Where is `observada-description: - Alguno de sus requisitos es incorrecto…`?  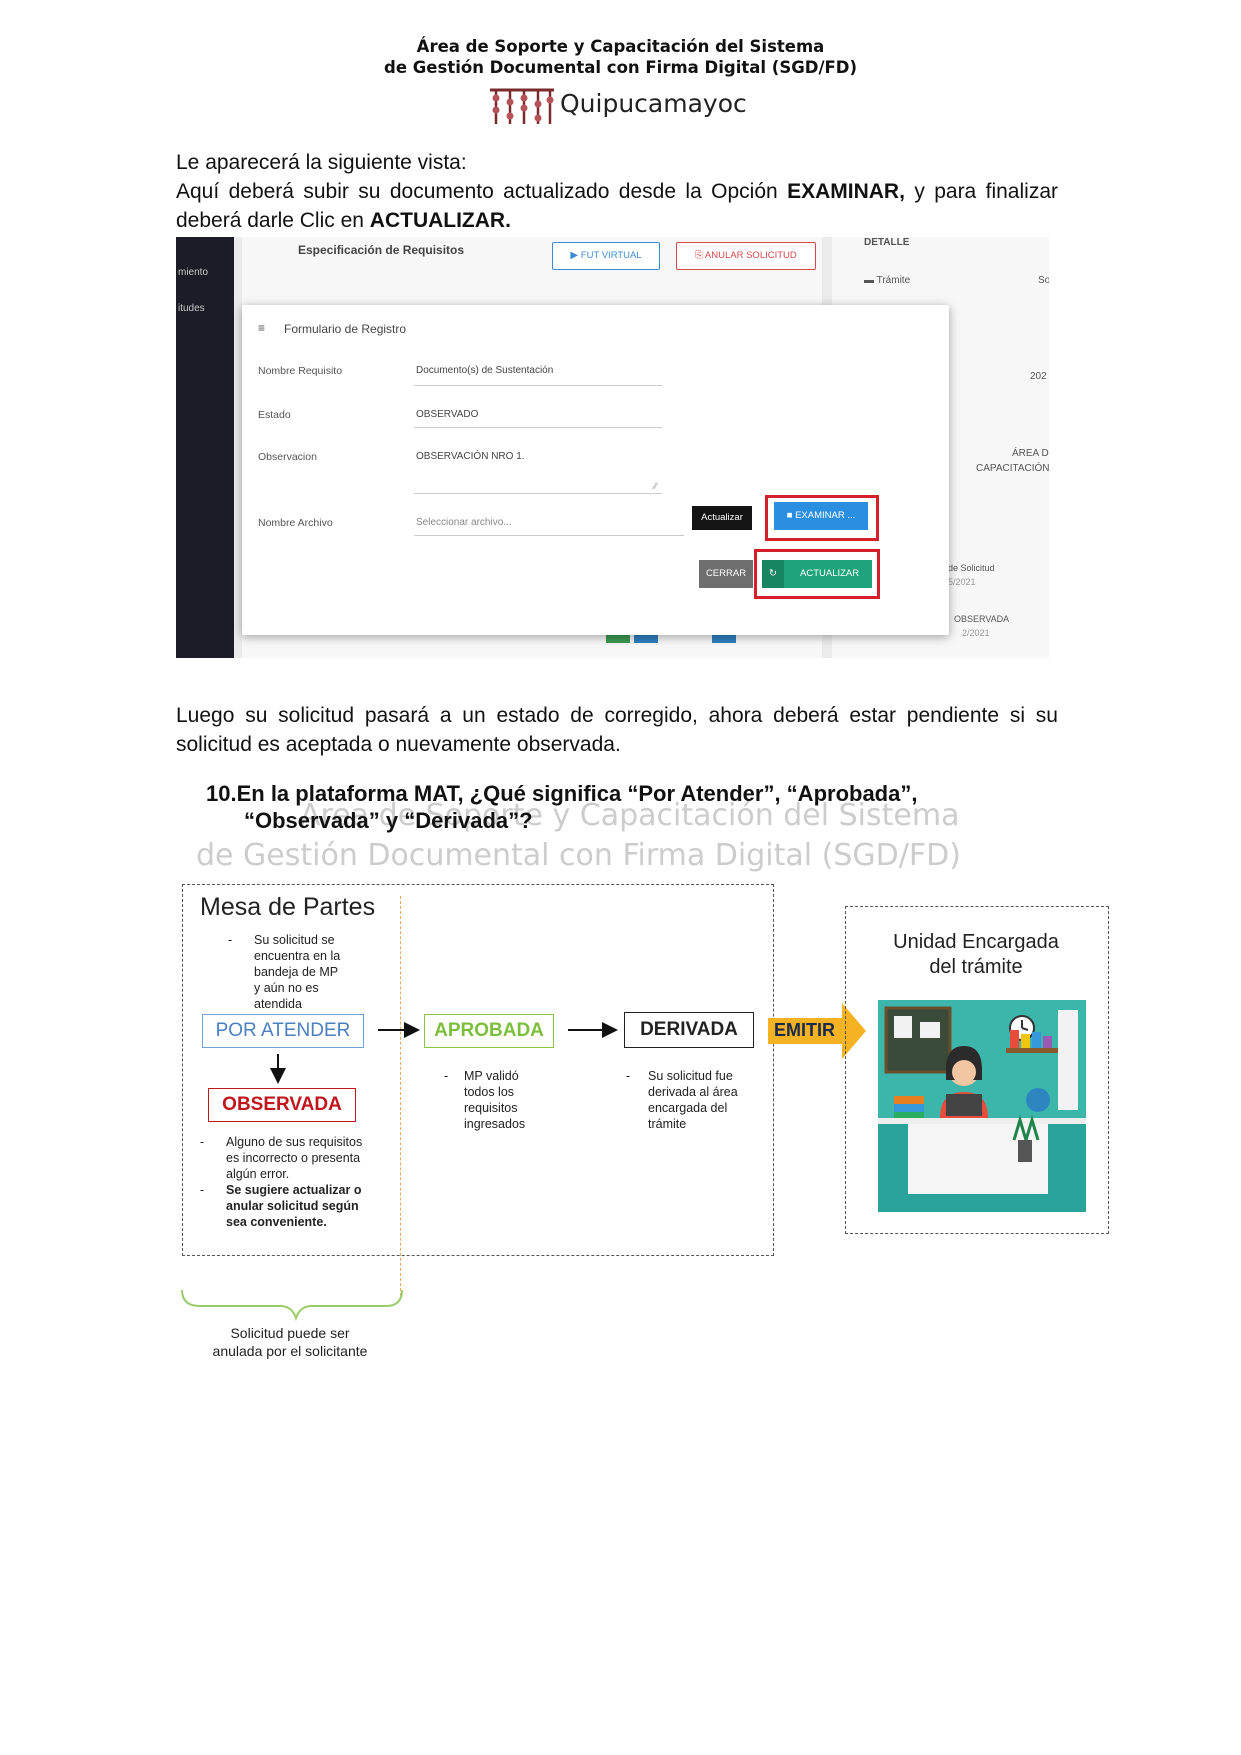 observada-description: - Alguno de sus requisitos es incorrecto… is located at coordinates (281, 1182).